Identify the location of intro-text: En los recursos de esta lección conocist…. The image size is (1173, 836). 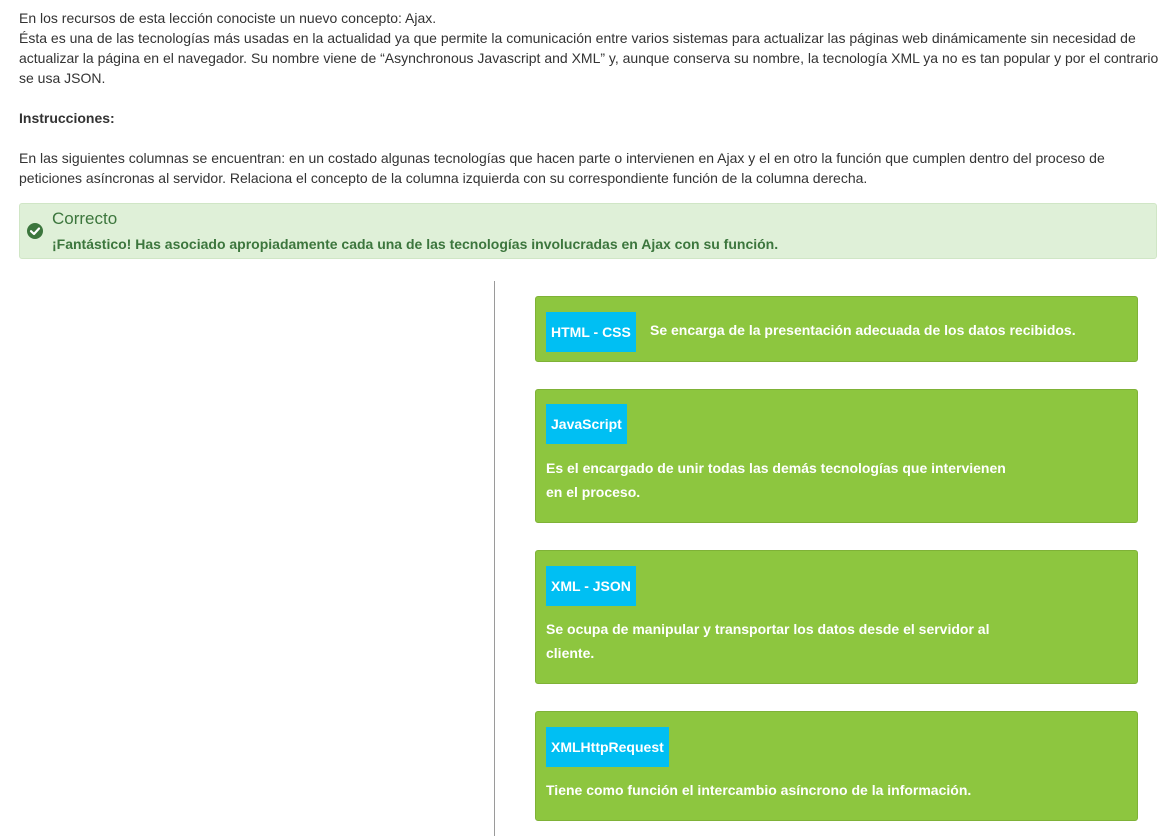
(589, 48).